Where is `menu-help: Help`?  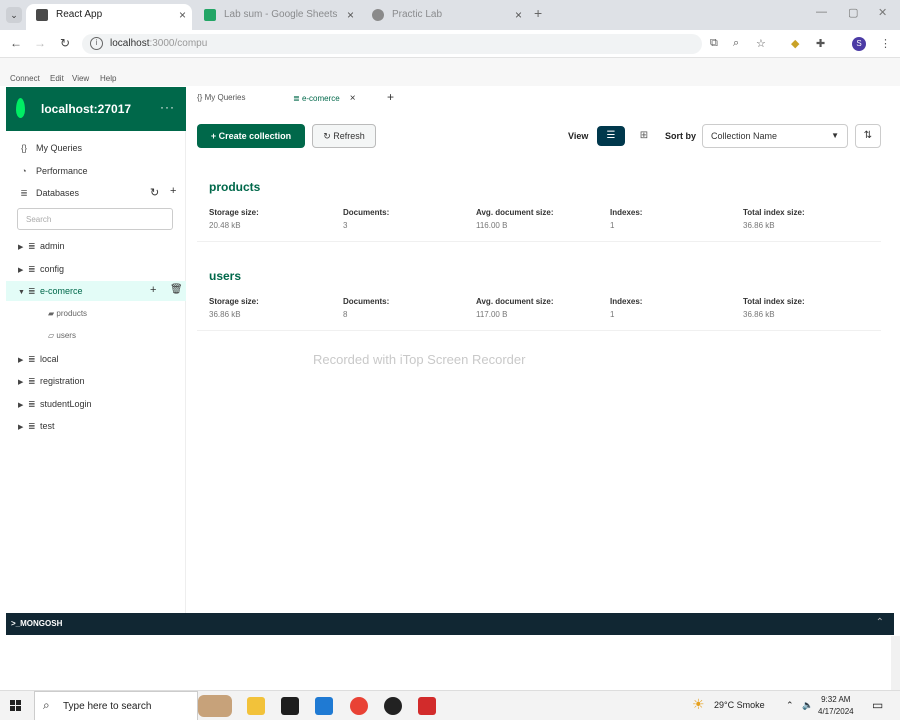
menu-help: Help is located at coordinates (108, 78).